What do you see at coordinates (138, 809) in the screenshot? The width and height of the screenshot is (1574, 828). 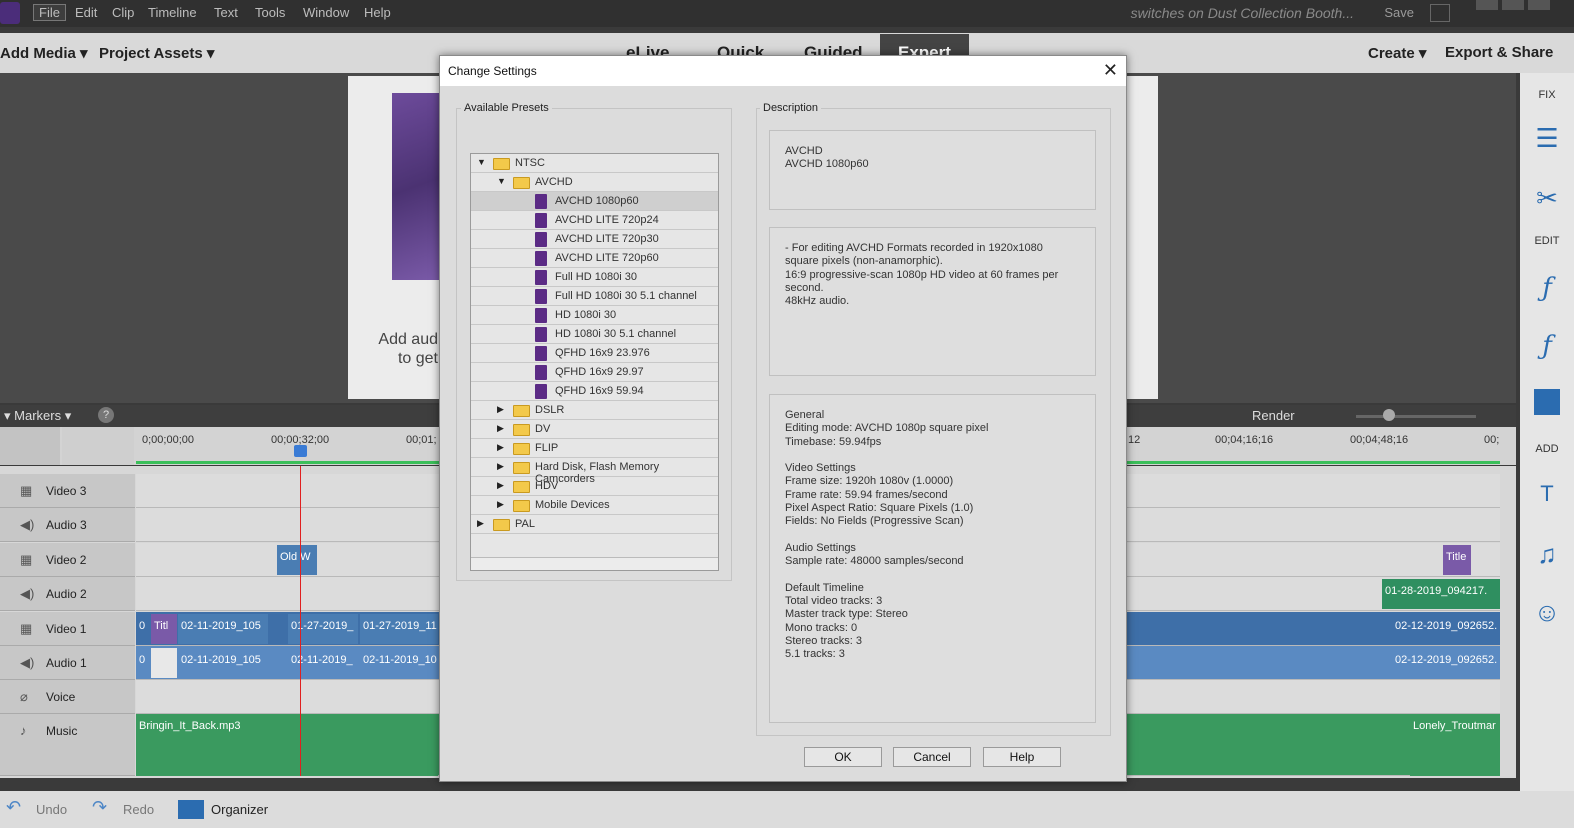 I see `redo-button: Redo` at bounding box center [138, 809].